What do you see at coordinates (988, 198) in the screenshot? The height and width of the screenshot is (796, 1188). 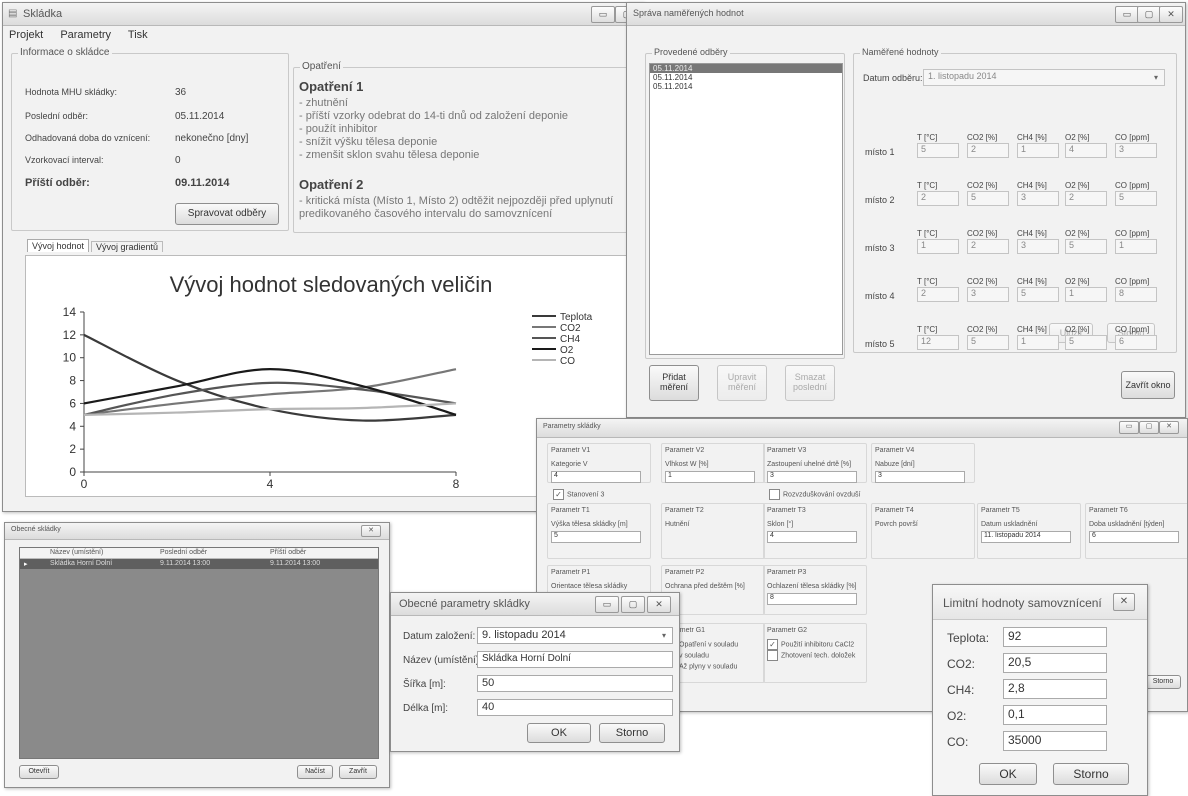 I see `place-2-value-2: 5` at bounding box center [988, 198].